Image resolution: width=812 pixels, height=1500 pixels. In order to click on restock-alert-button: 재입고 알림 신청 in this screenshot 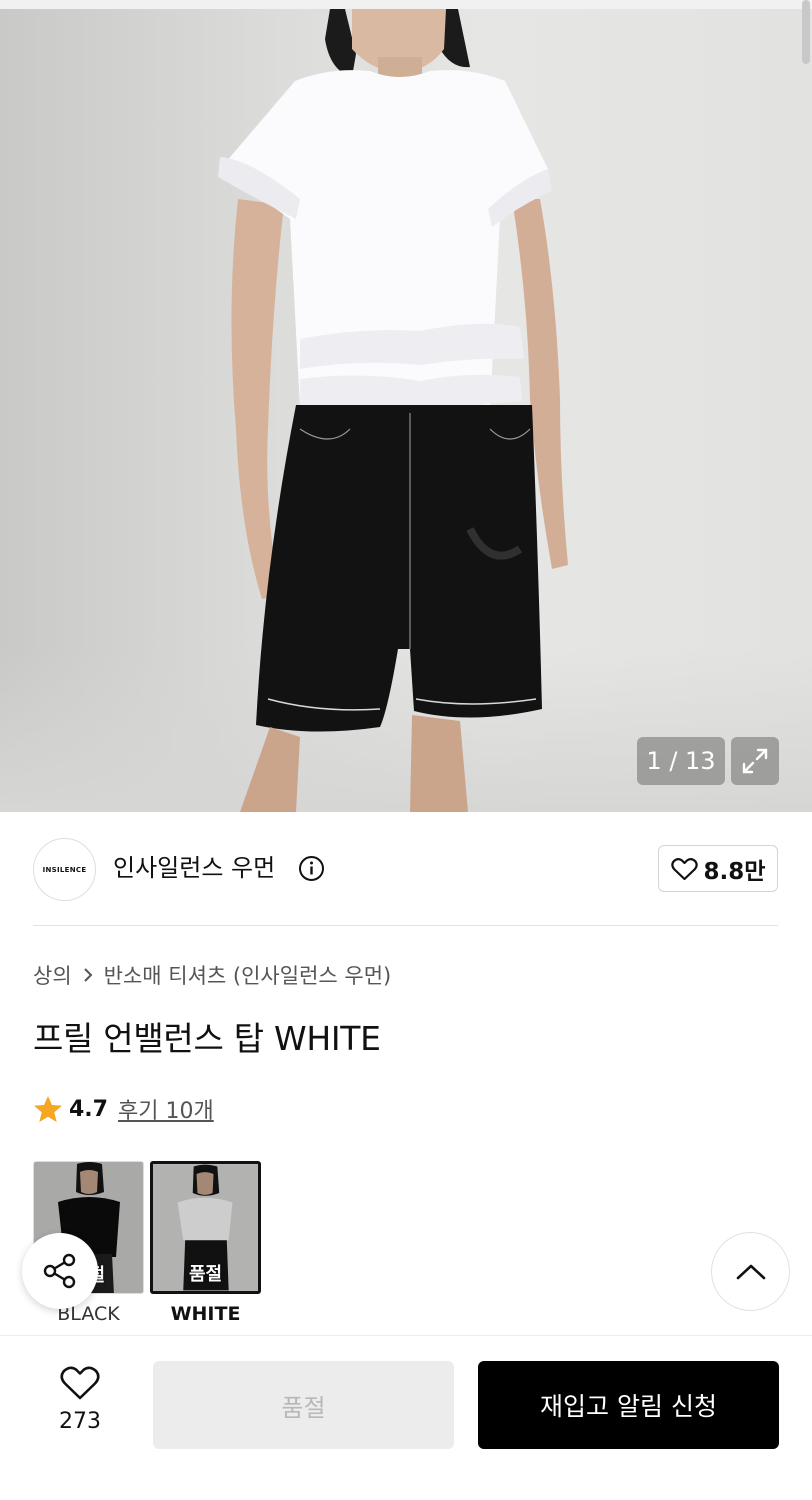, I will do `click(628, 1405)`.